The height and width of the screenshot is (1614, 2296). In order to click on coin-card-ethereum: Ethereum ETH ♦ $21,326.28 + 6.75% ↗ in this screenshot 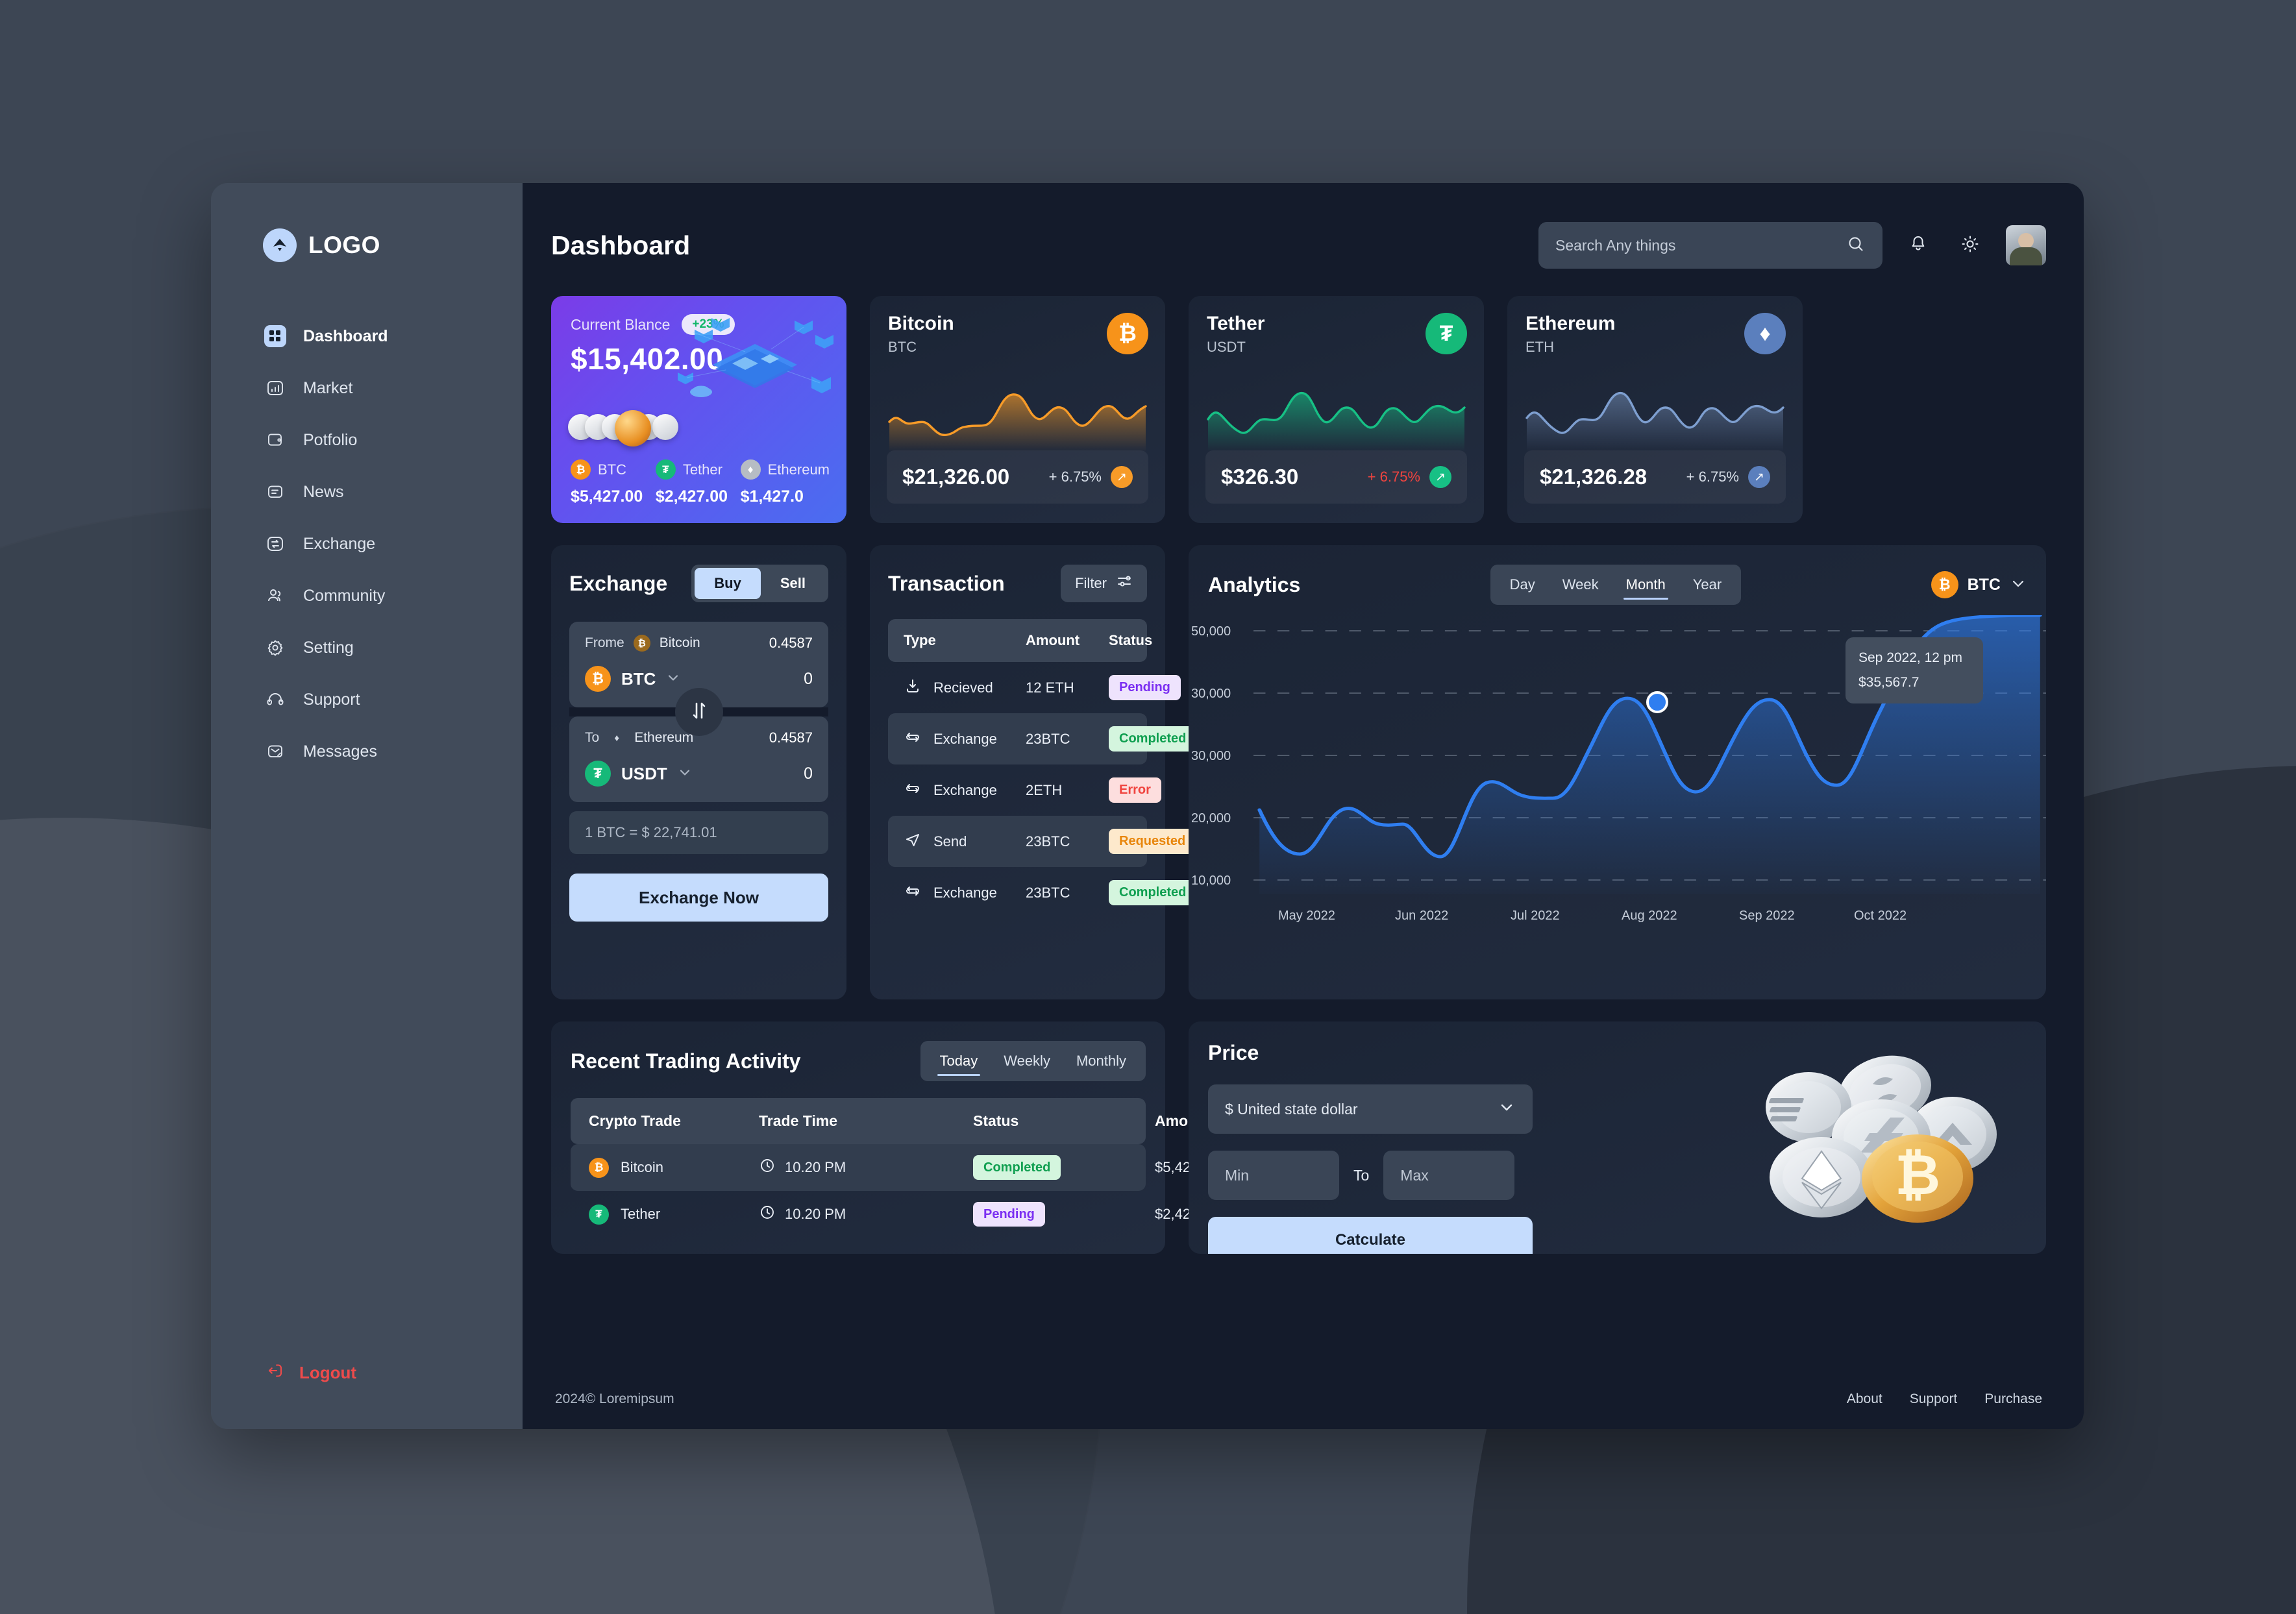, I will do `click(1655, 409)`.